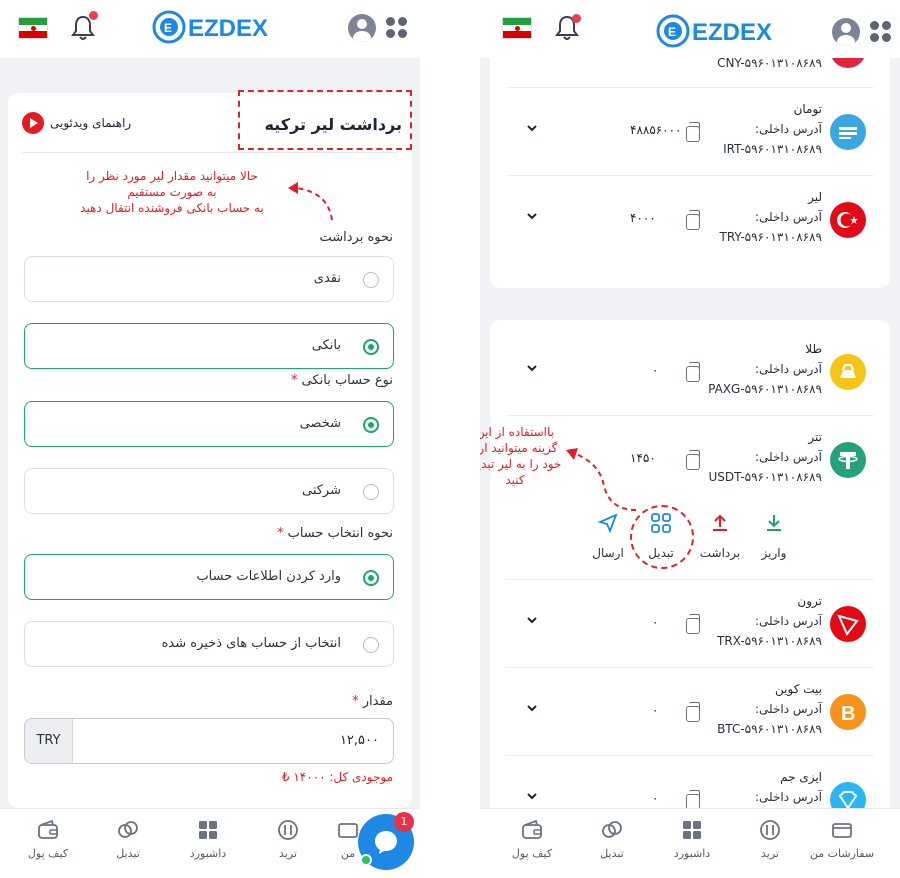 This screenshot has width=900, height=878. What do you see at coordinates (128, 853) in the screenshot?
I see `nav-label: تبدیل` at bounding box center [128, 853].